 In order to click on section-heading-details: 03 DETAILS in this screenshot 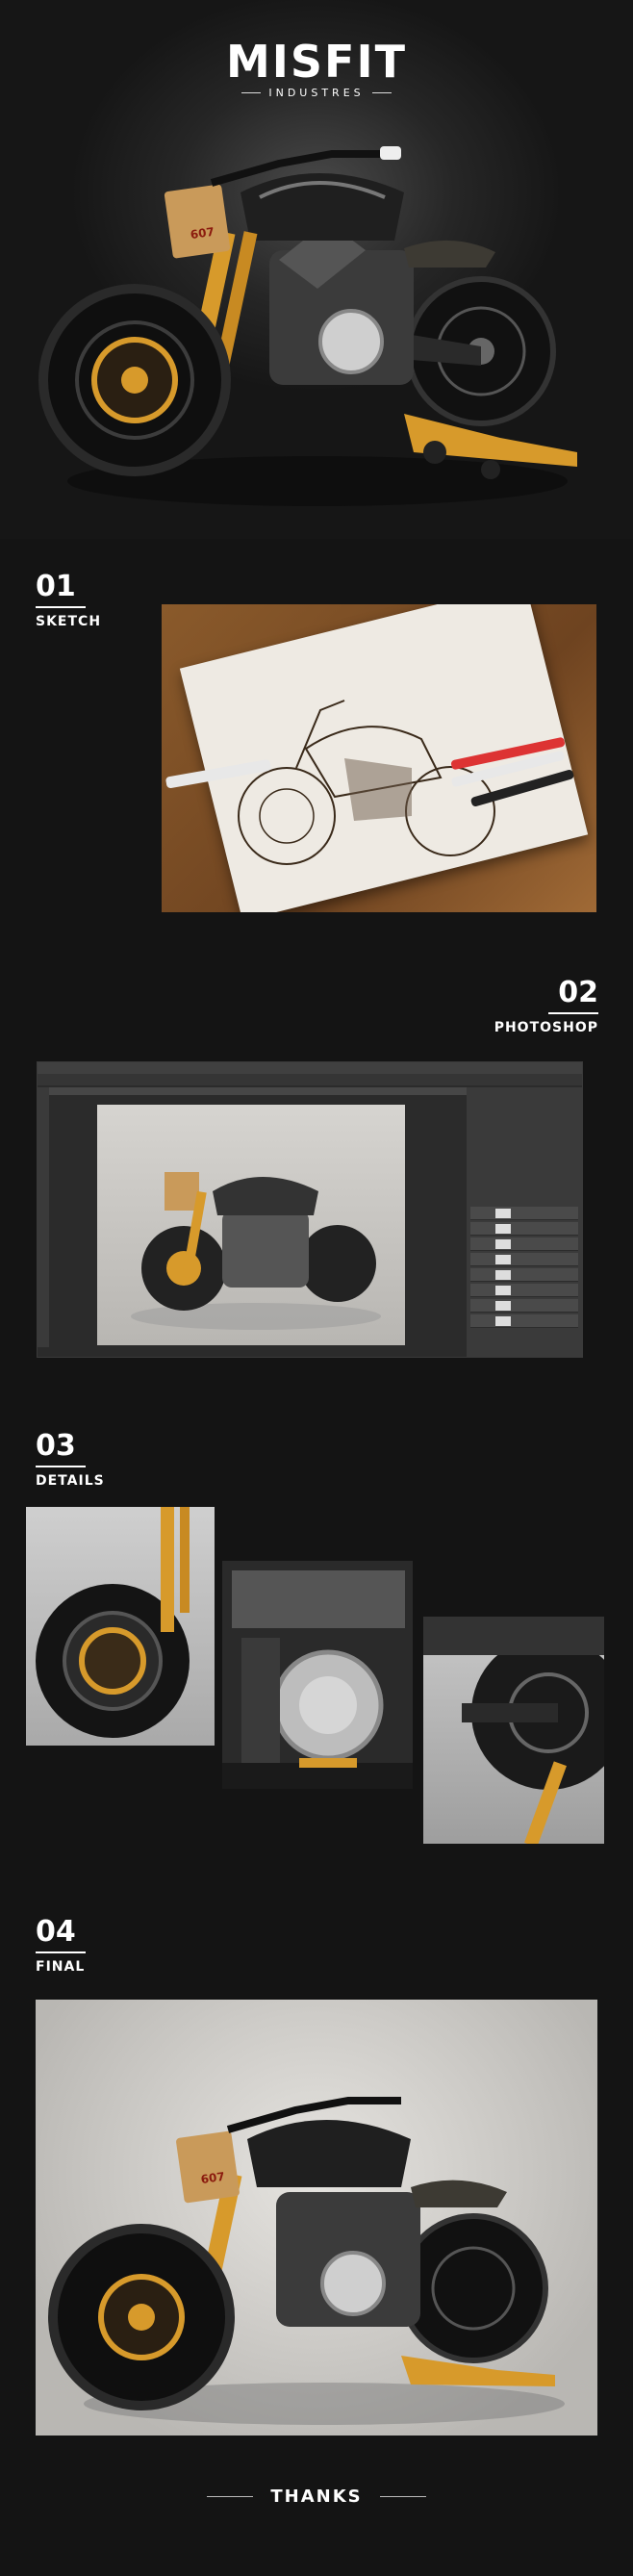, I will do `click(70, 1460)`.